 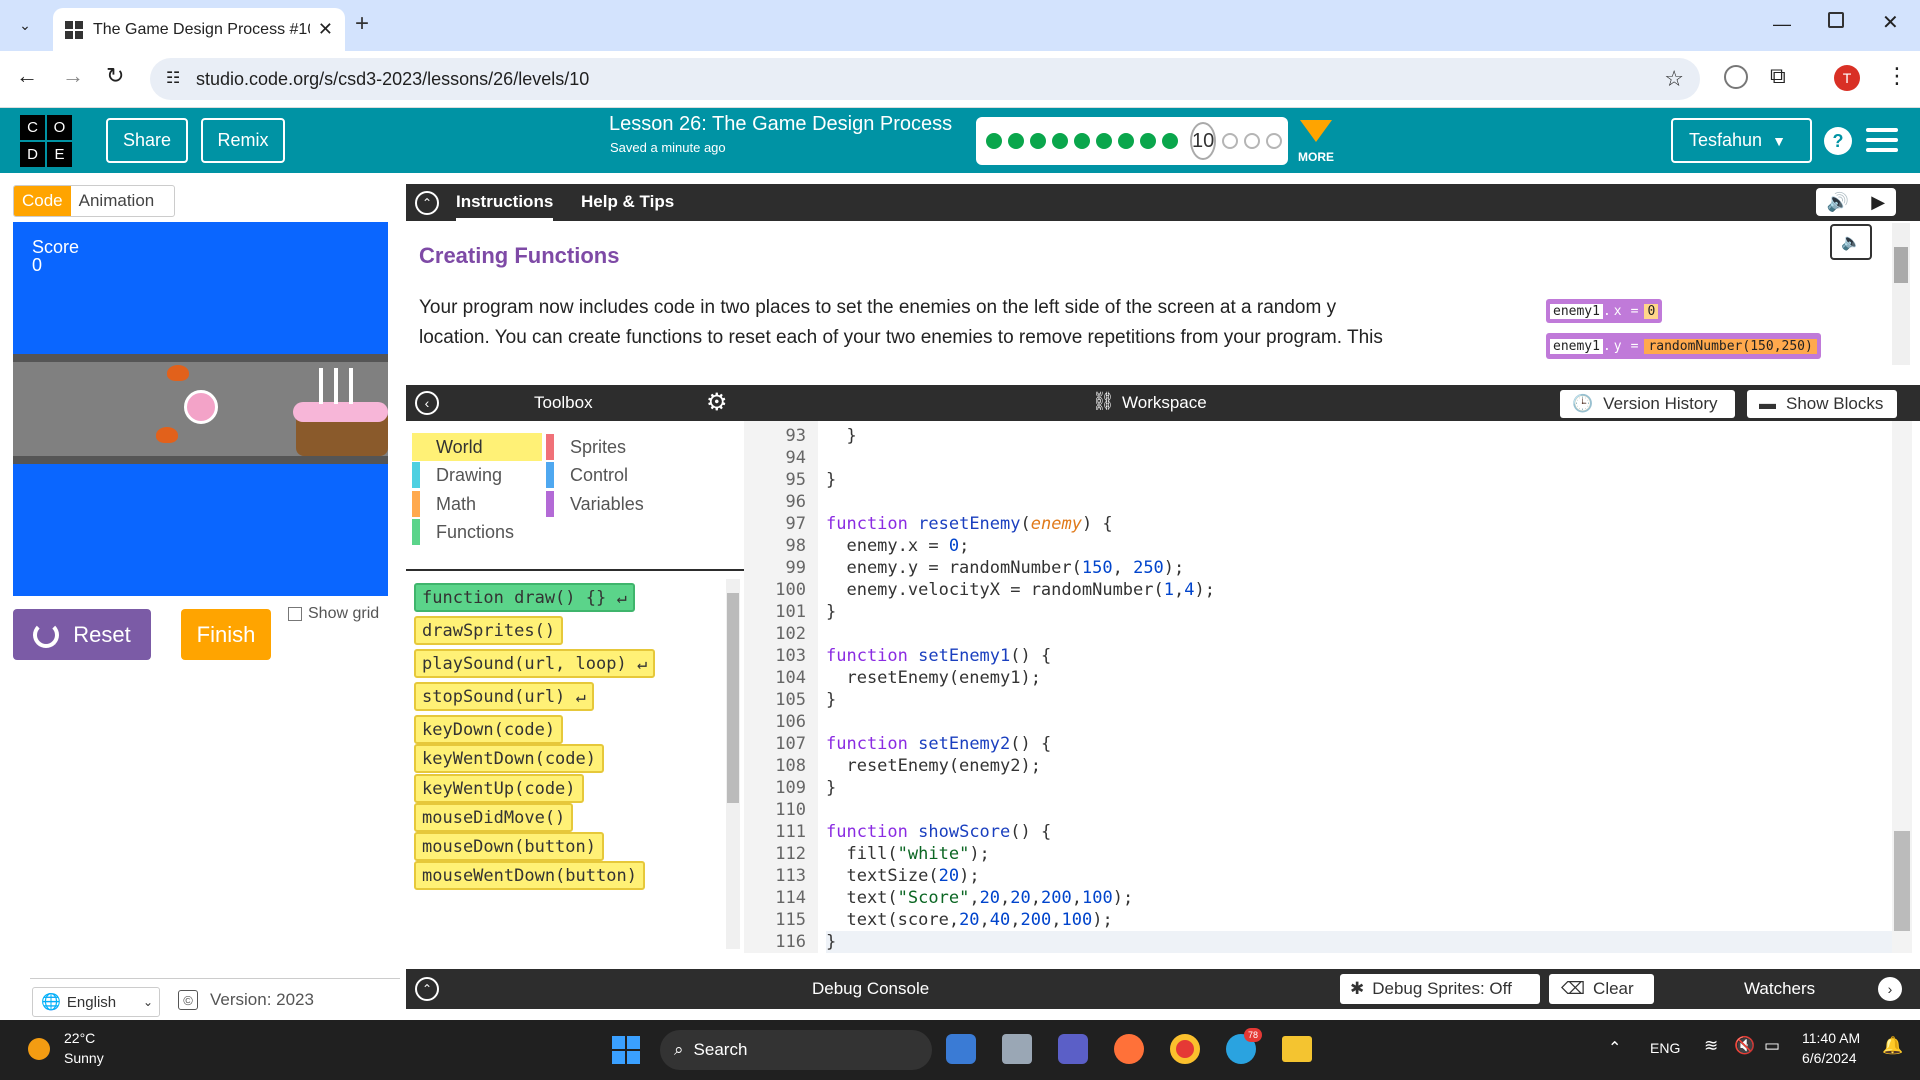 What do you see at coordinates (586, 447) in the screenshot?
I see `category-sprites: Sprites` at bounding box center [586, 447].